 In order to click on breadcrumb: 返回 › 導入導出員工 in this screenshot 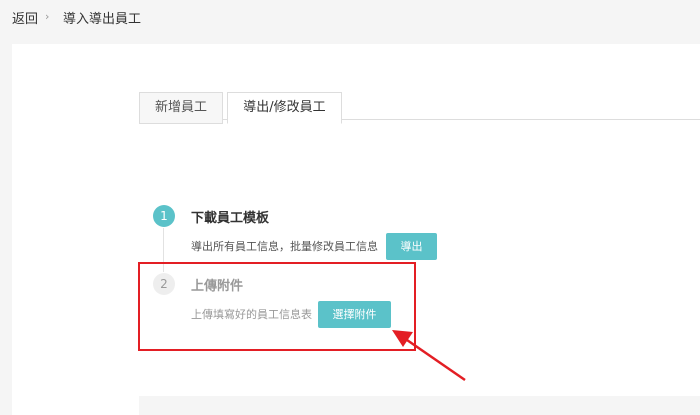, I will do `click(350, 20)`.